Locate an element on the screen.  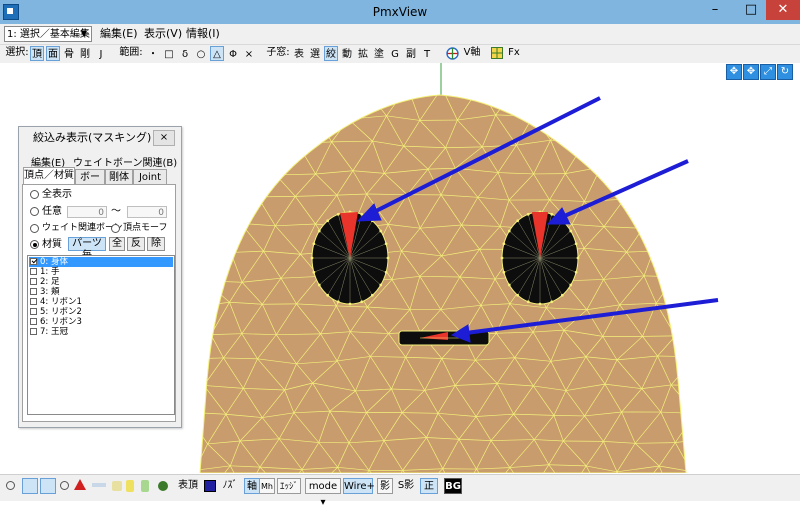
menu-info: 情報(I) is located at coordinates (203, 34).